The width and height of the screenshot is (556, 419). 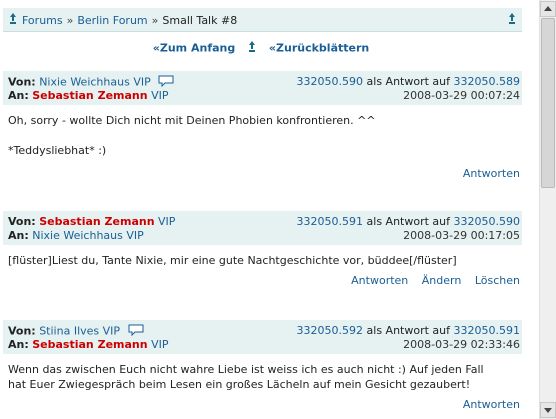 I want to click on scrollbar-thumb, so click(x=548, y=103).